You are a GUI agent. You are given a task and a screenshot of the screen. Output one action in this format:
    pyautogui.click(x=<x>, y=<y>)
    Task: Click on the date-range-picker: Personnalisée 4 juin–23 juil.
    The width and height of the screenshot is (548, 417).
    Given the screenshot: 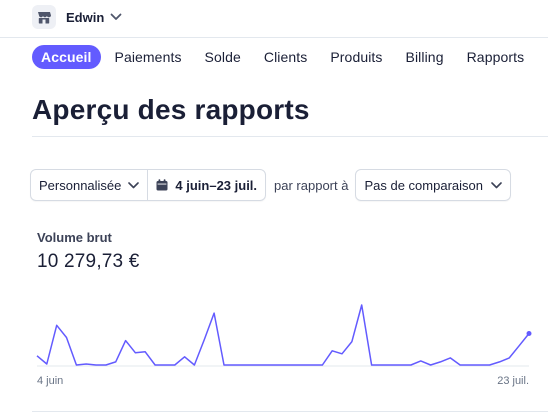 What is the action you would take?
    pyautogui.click(x=148, y=185)
    